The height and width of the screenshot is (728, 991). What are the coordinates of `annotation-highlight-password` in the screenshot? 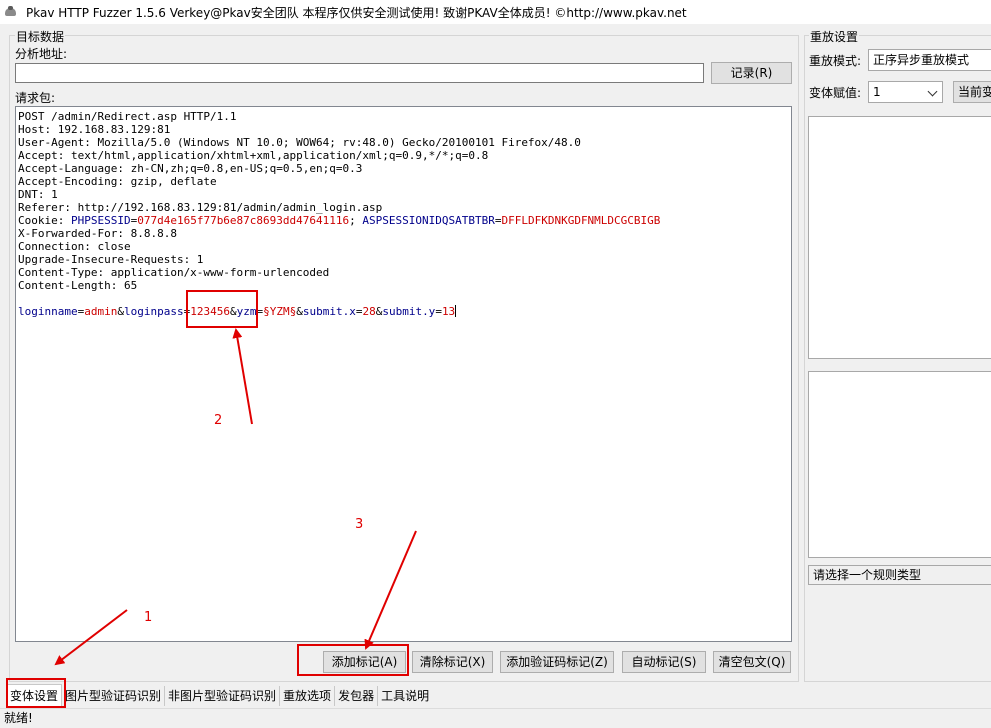 It's located at (222, 309).